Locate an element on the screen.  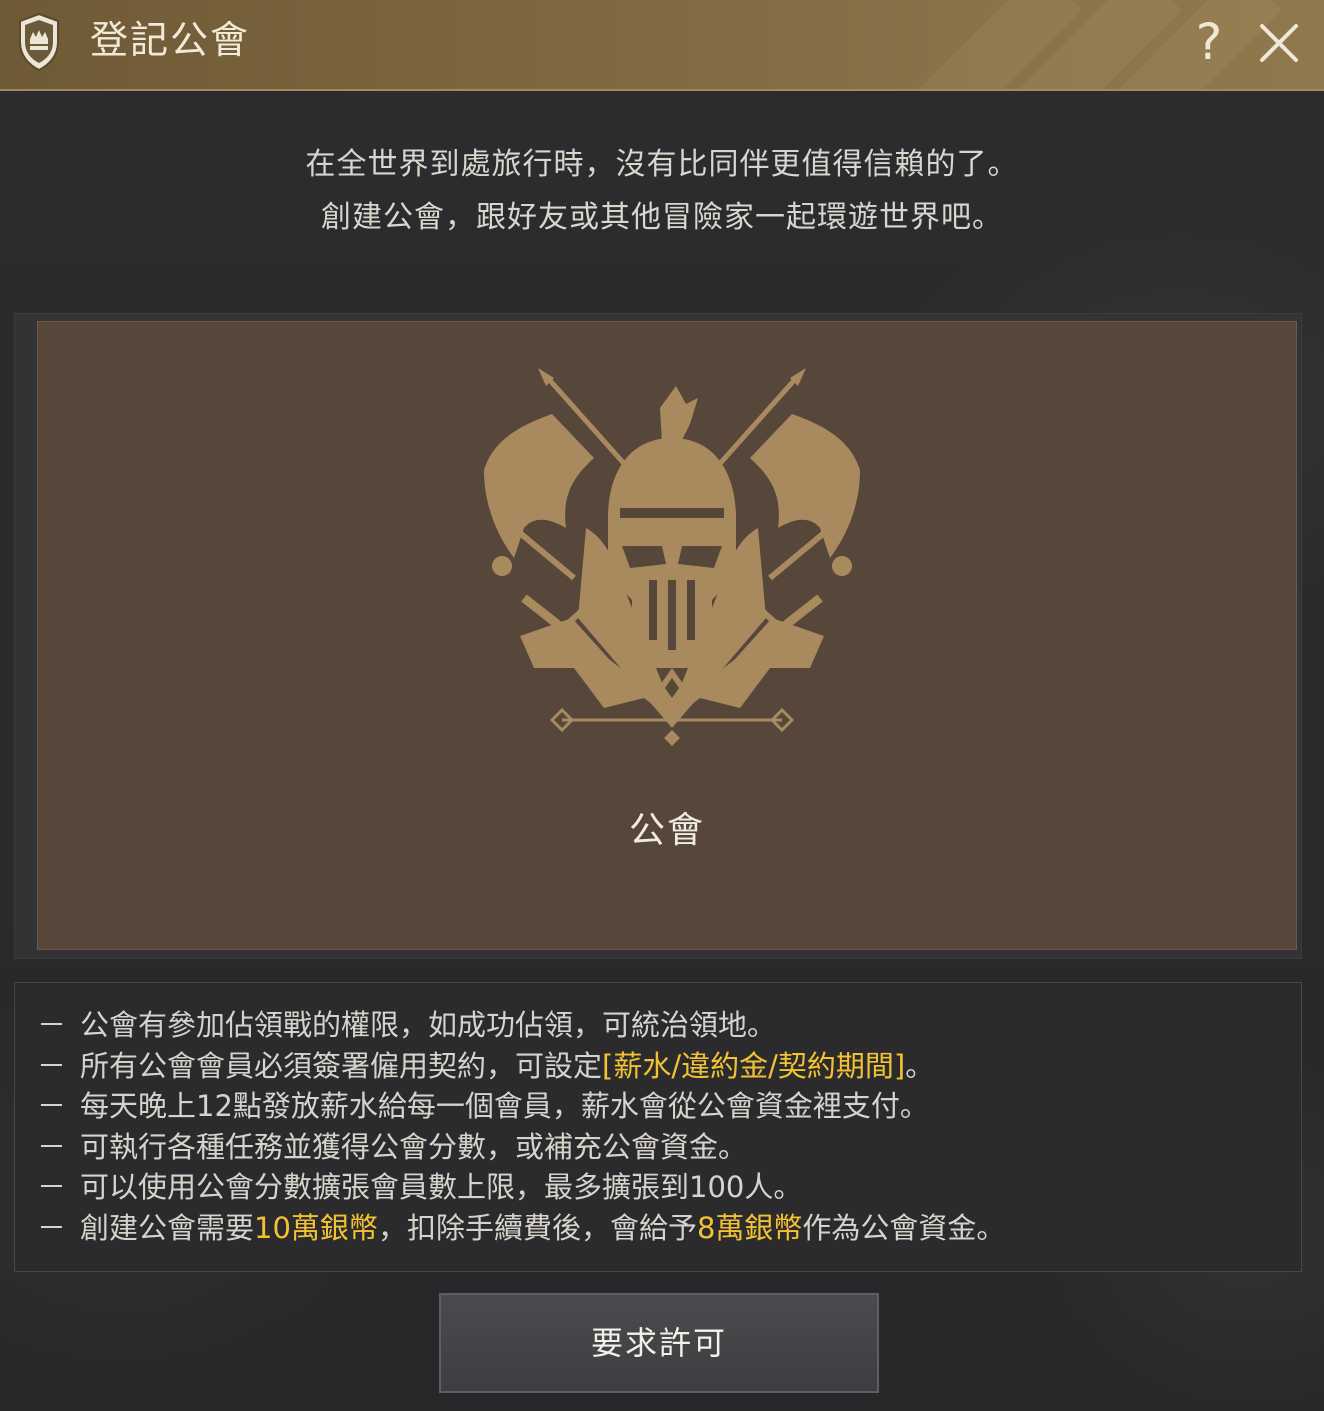
info-item: －創建公會需要10萬銀幣，扣除手續費後，會給予8萬銀幣作為公會資金。 is located at coordinates (521, 1227).